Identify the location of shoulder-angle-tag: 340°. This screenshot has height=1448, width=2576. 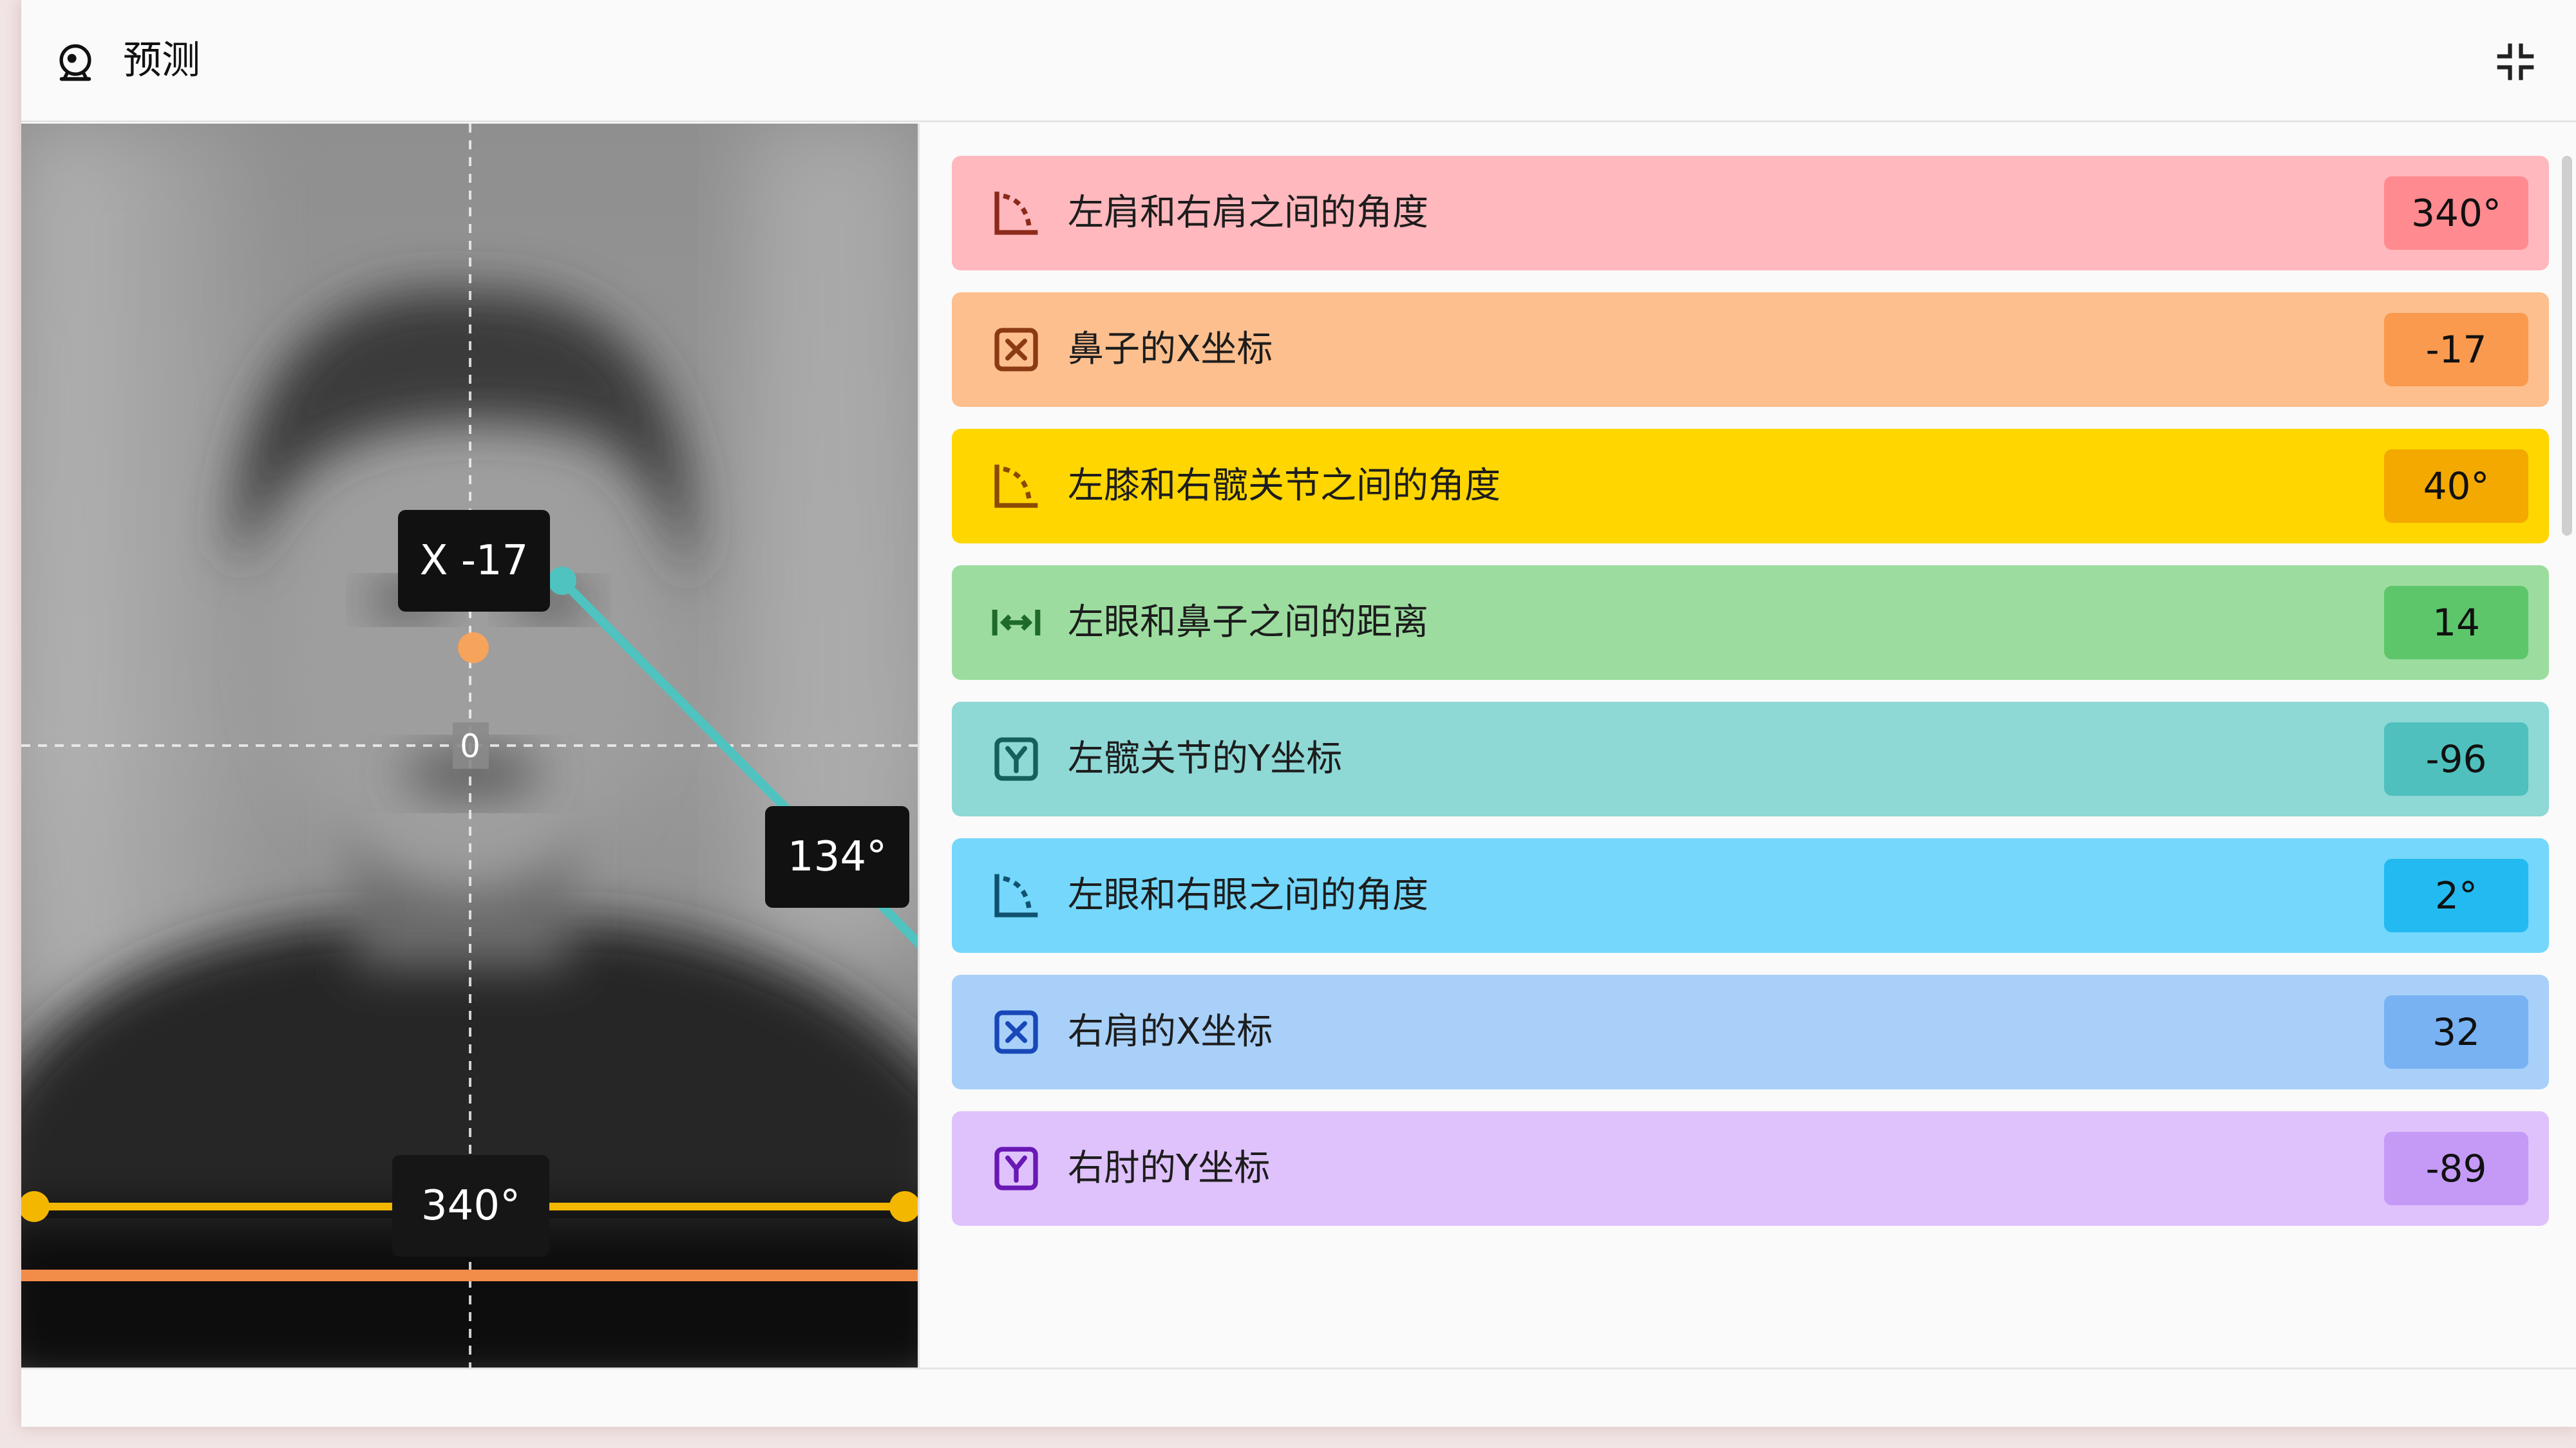
(470, 1206).